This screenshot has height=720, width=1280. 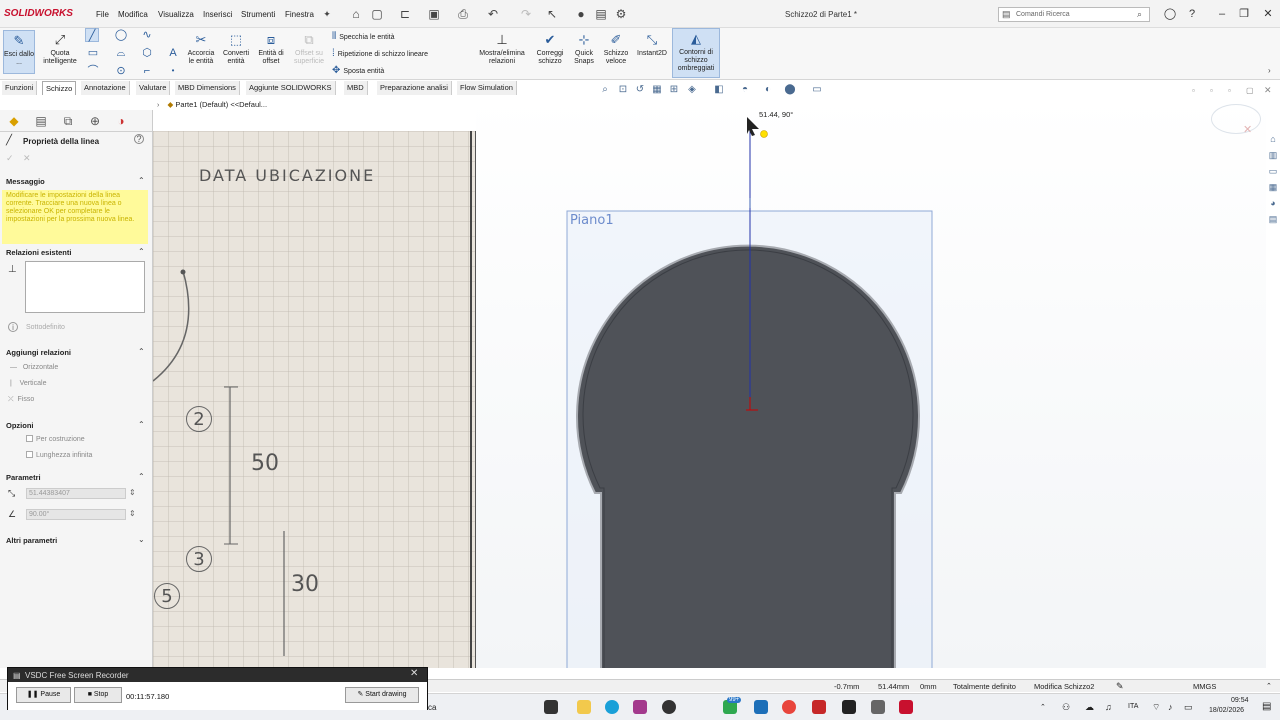 What do you see at coordinates (121, 35) in the screenshot?
I see `circle-tool-icon: ◯` at bounding box center [121, 35].